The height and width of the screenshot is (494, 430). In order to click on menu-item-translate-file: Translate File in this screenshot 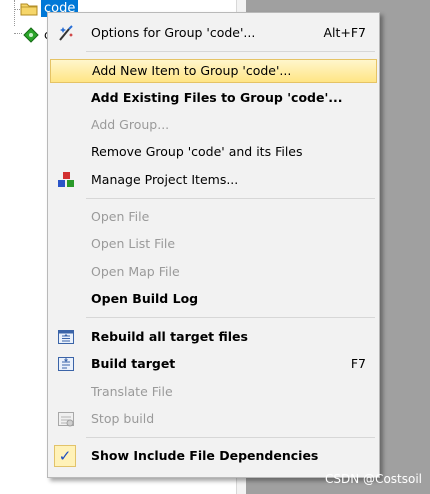, I will do `click(132, 391)`.